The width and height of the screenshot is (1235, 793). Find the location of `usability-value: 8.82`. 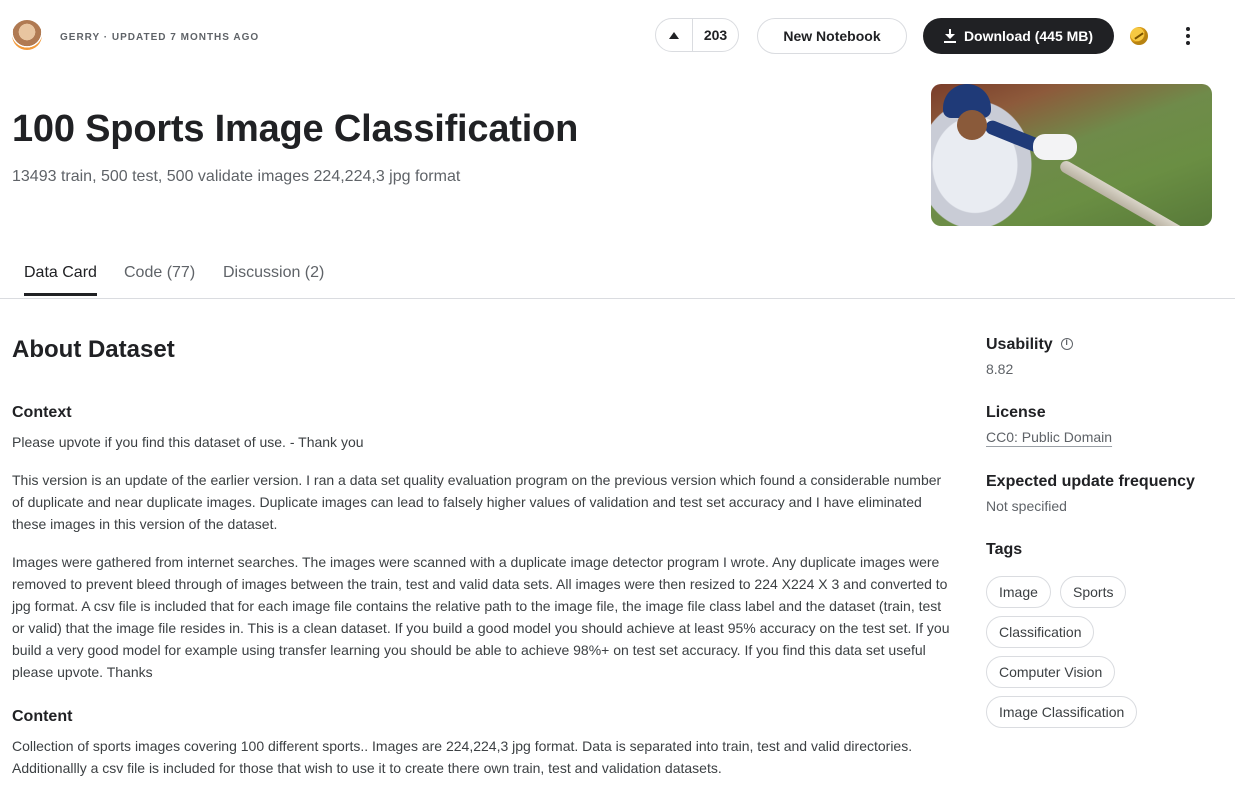

usability-value: 8.82 is located at coordinates (1000, 369).